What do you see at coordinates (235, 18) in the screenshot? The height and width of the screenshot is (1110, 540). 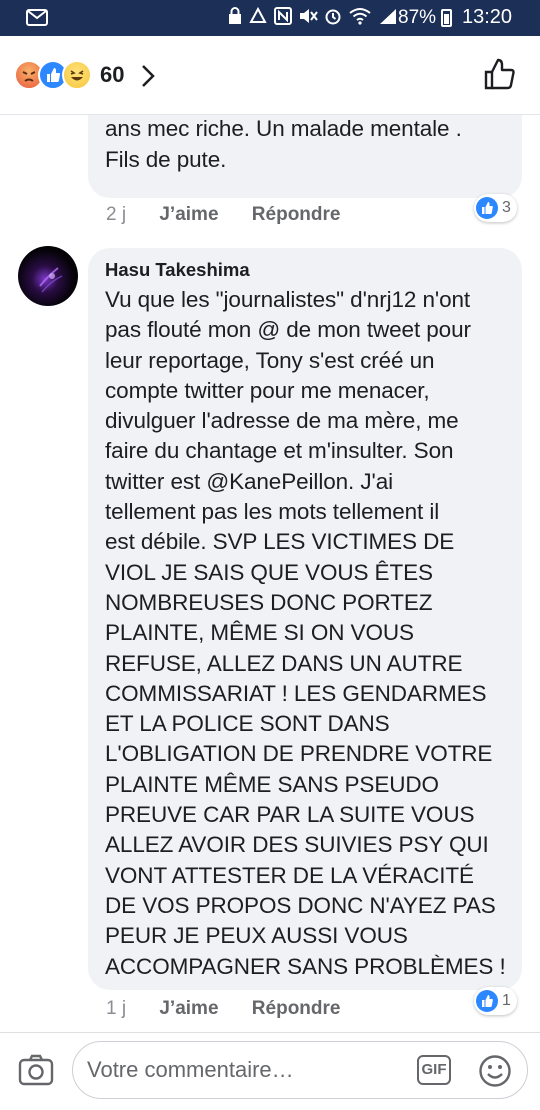 I see `lock-icon` at bounding box center [235, 18].